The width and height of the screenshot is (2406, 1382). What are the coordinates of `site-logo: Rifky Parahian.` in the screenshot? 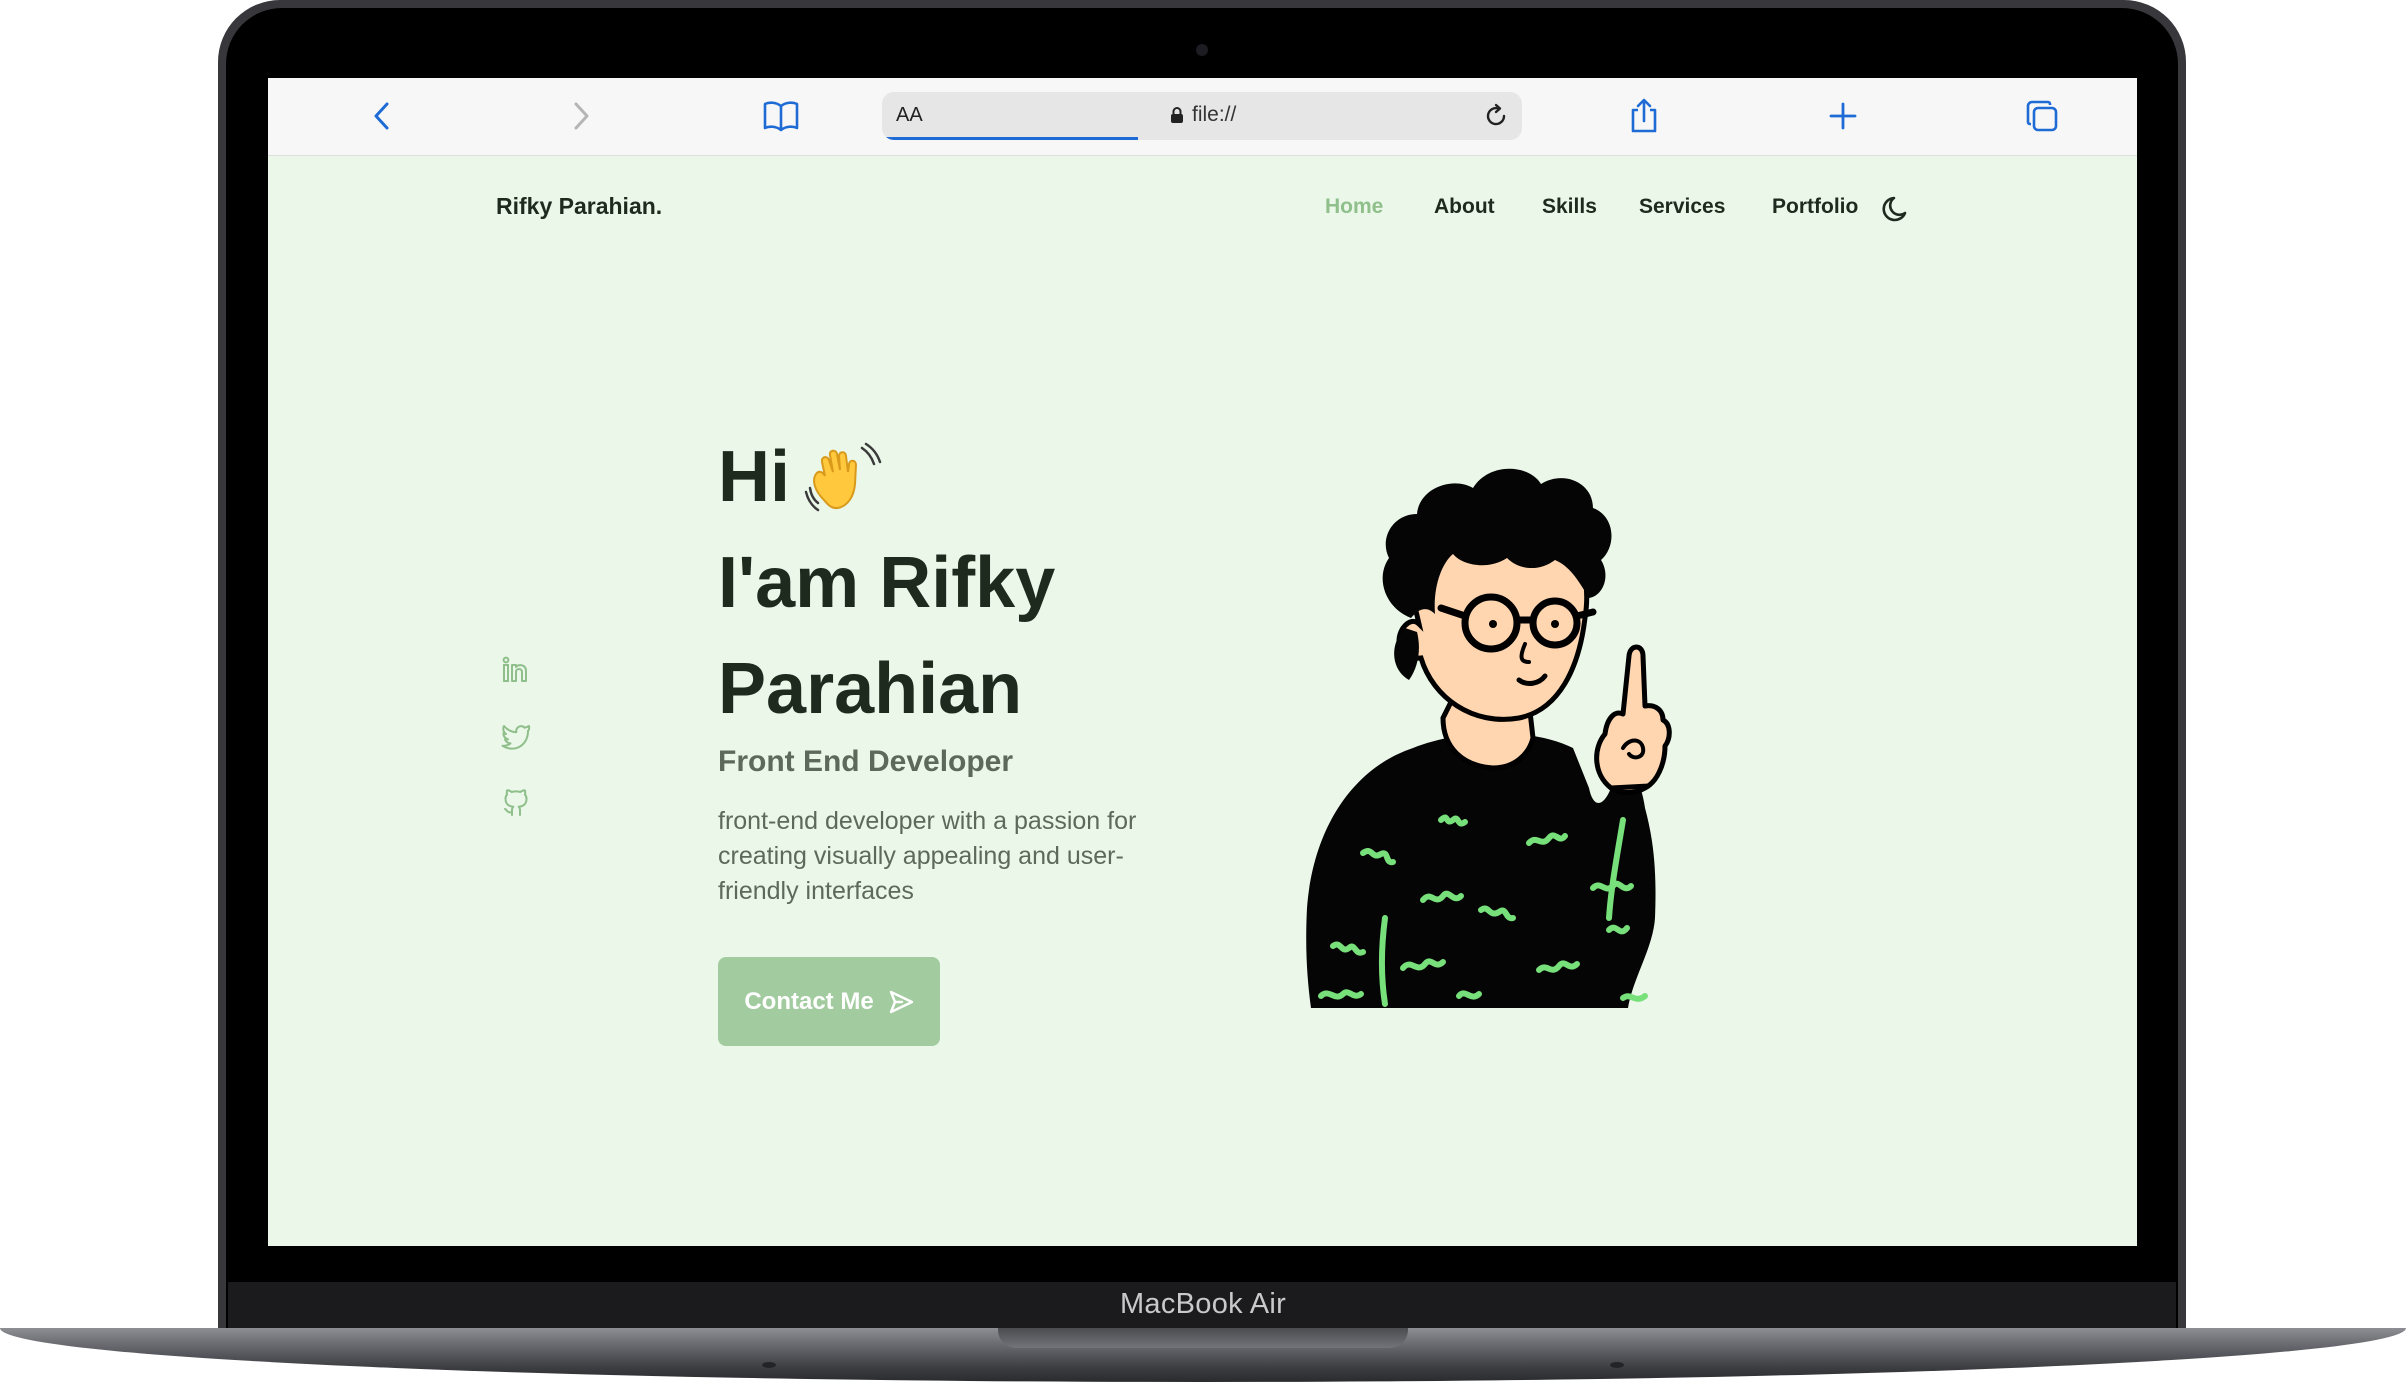 It's located at (579, 206).